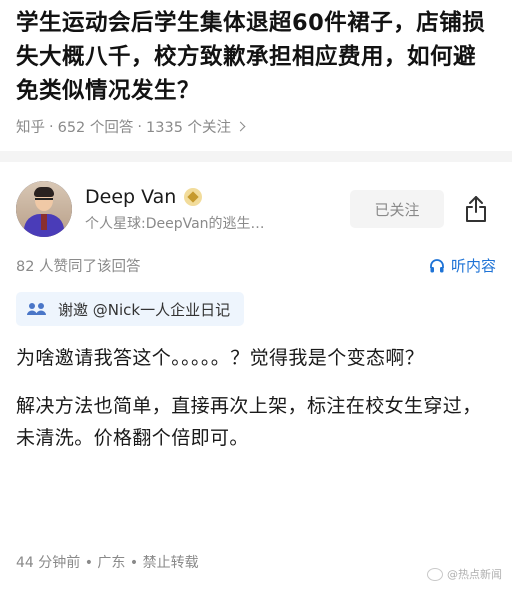 Image resolution: width=512 pixels, height=590 pixels. What do you see at coordinates (437, 265) in the screenshot?
I see `headphones-icon` at bounding box center [437, 265].